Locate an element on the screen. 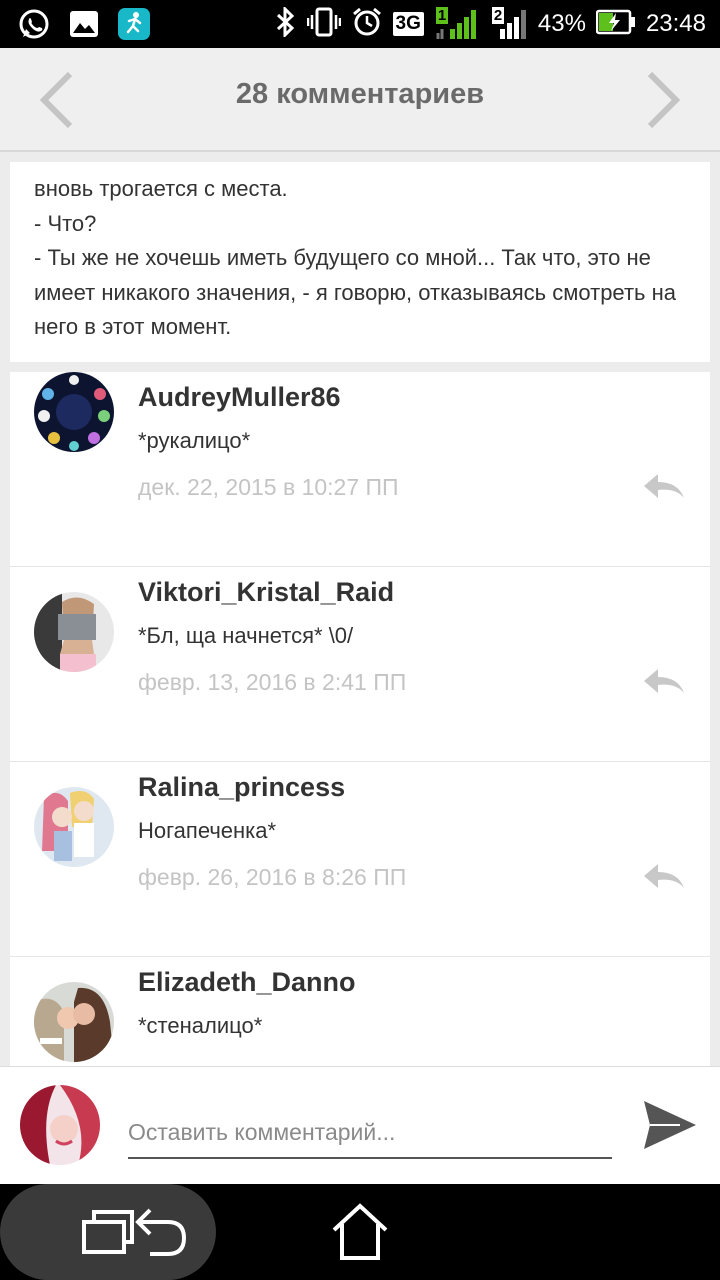  send-button is located at coordinates (670, 1125).